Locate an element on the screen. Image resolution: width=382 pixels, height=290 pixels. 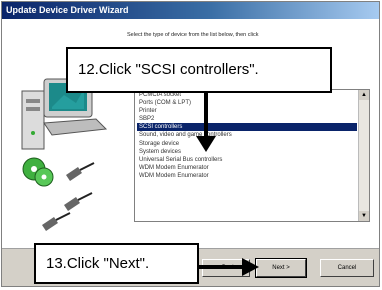
list-item: Sound, video and game controllers is located at coordinates (247, 135).